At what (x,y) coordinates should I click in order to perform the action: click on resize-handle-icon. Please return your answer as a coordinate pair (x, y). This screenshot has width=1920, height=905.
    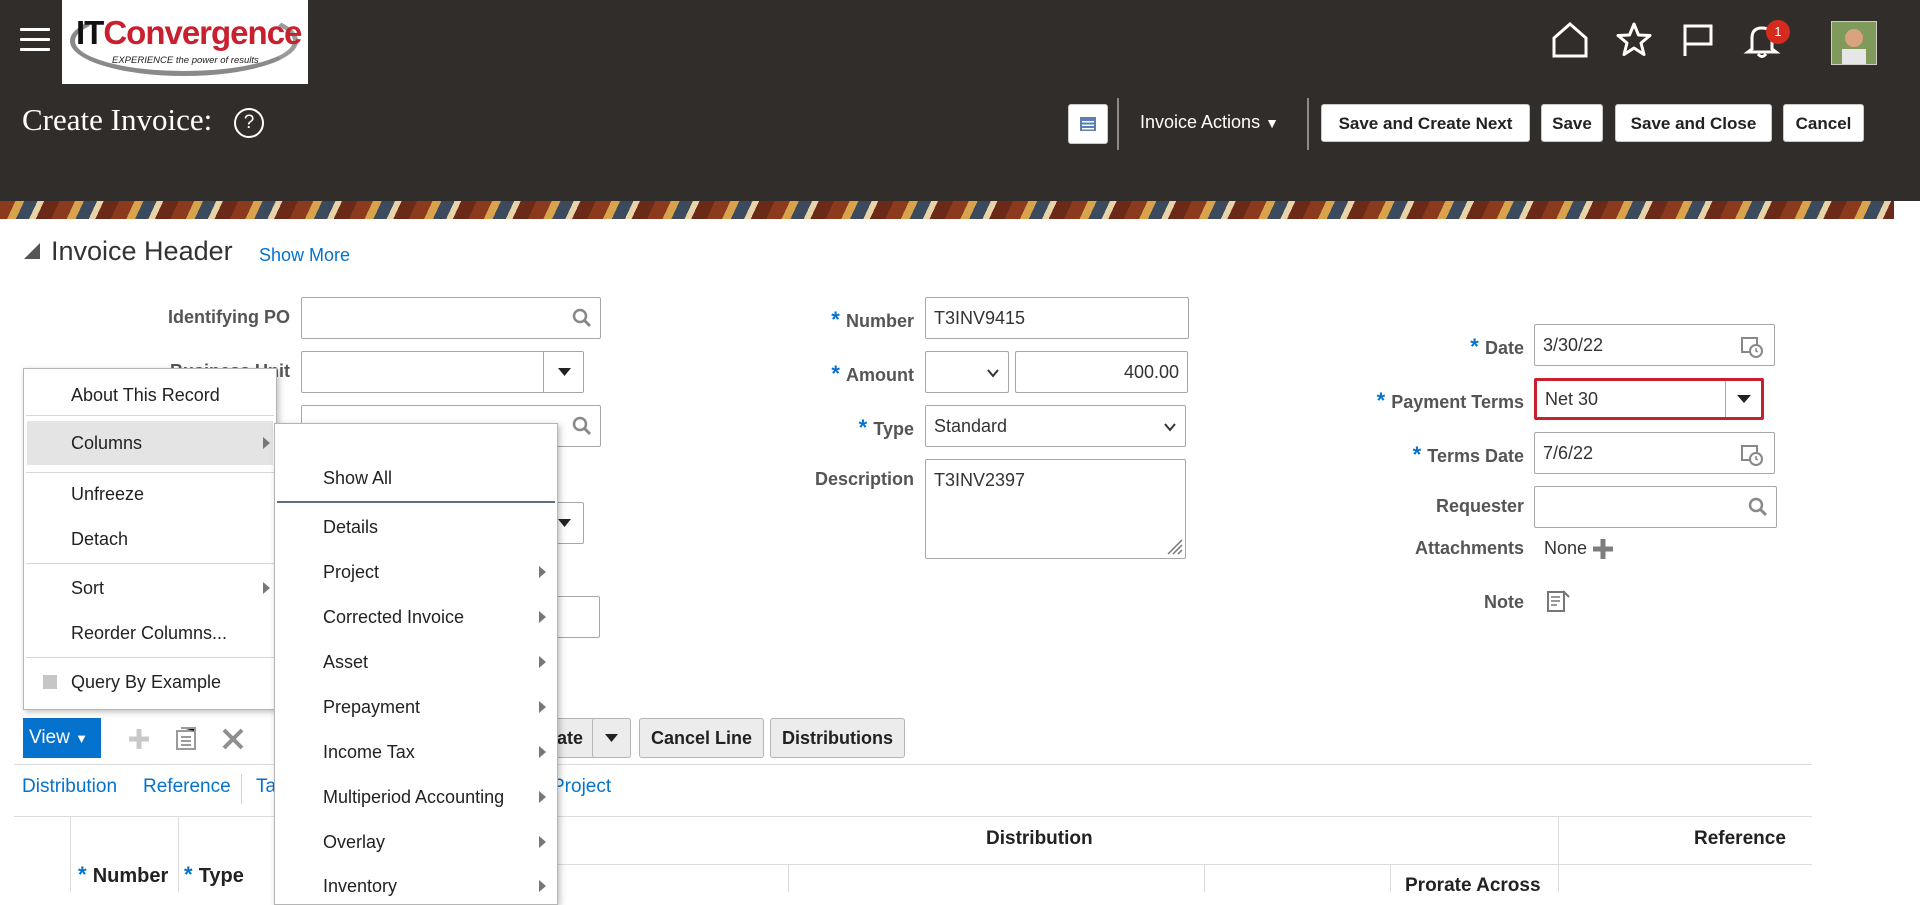
    Looking at the image, I should click on (1174, 546).